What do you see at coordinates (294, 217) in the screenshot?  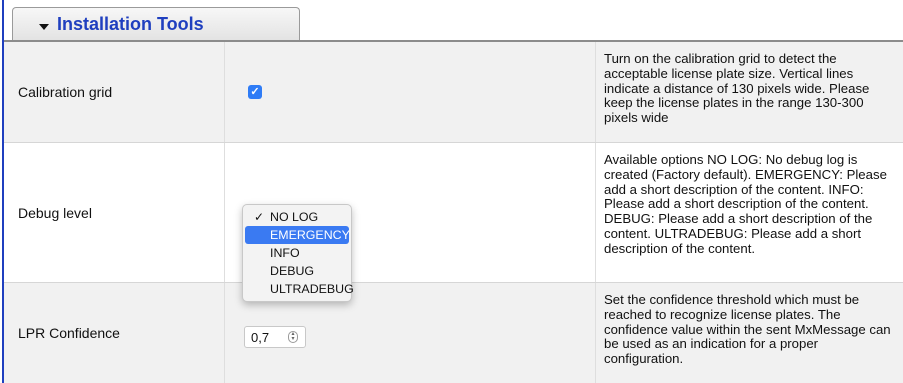 I see `option-label: NO LOG` at bounding box center [294, 217].